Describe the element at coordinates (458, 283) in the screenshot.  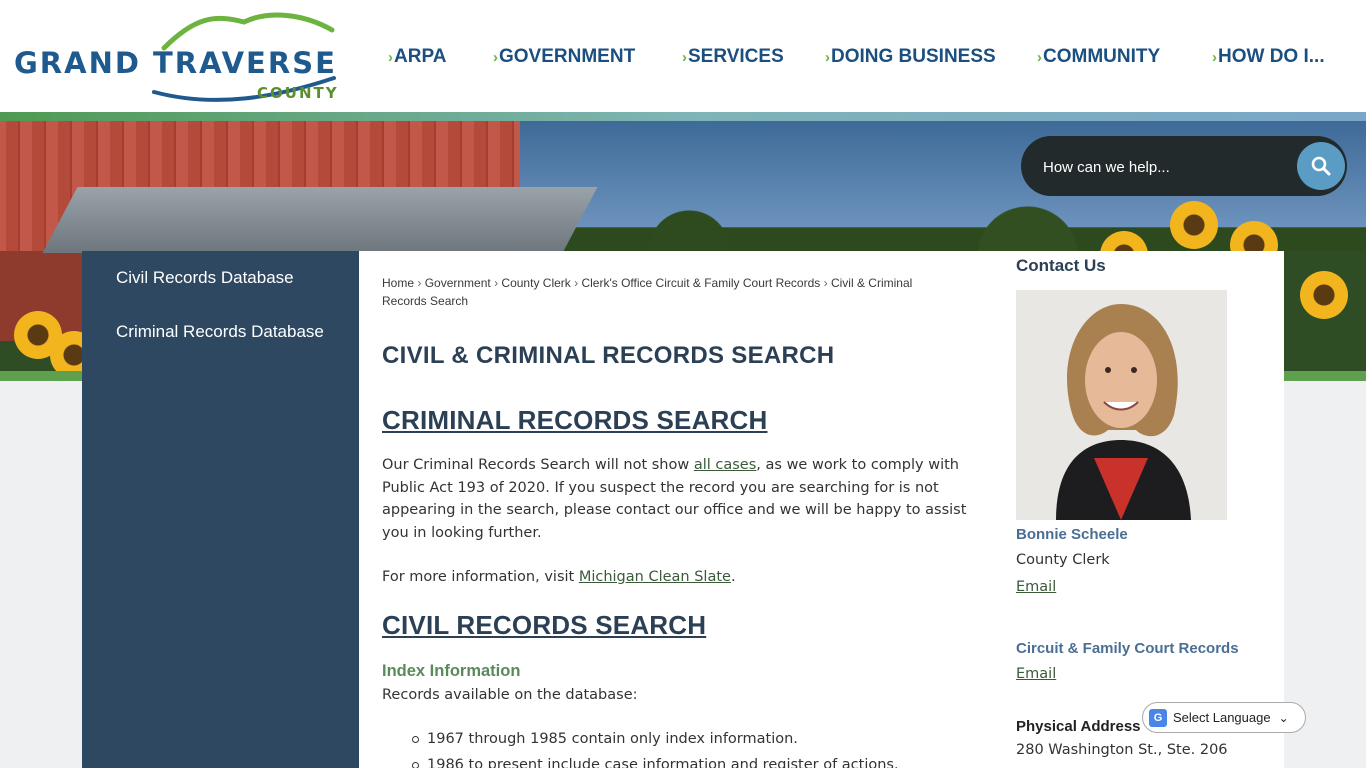
I see `breadcrumb-government: Government` at that location.